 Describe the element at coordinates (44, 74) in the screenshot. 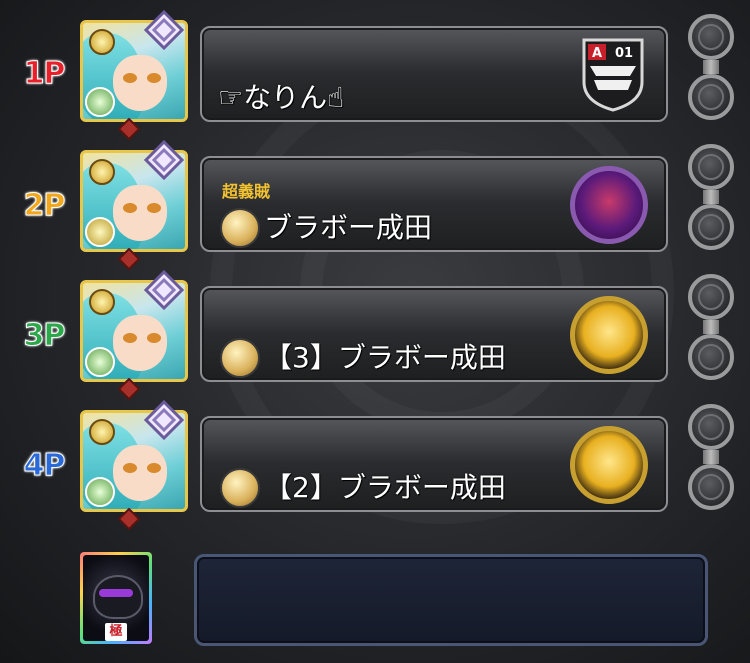

I see `player-label: 1P` at that location.